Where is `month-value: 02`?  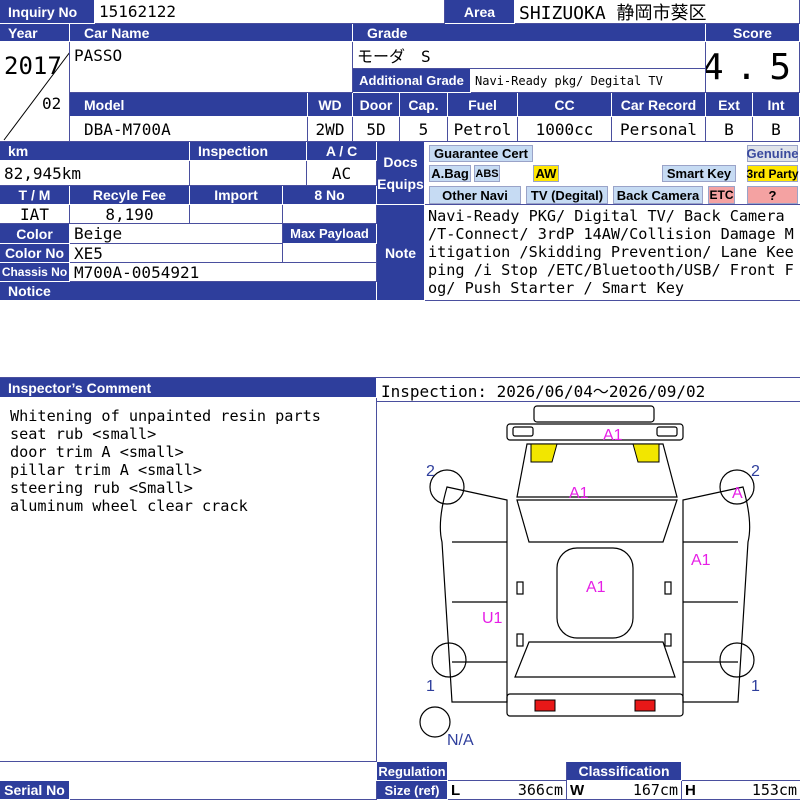
month-value: 02 is located at coordinates (52, 103).